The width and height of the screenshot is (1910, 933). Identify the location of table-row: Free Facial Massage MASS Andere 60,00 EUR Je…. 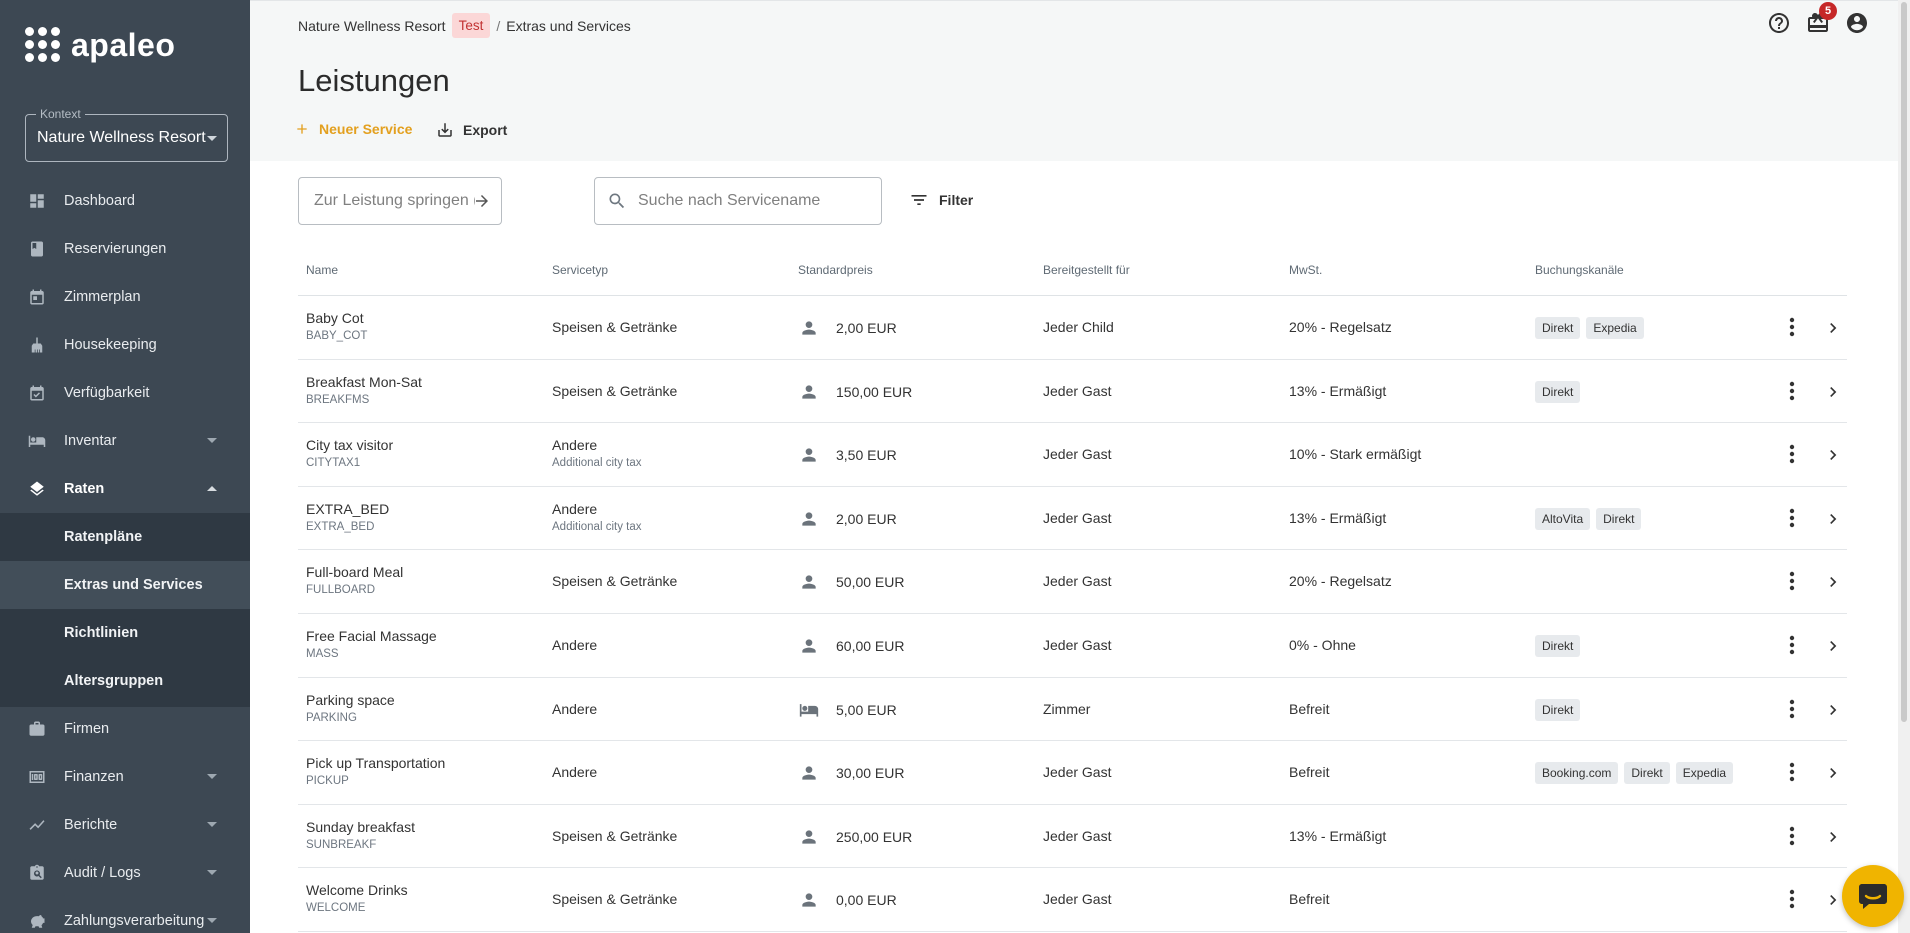
(1072, 646).